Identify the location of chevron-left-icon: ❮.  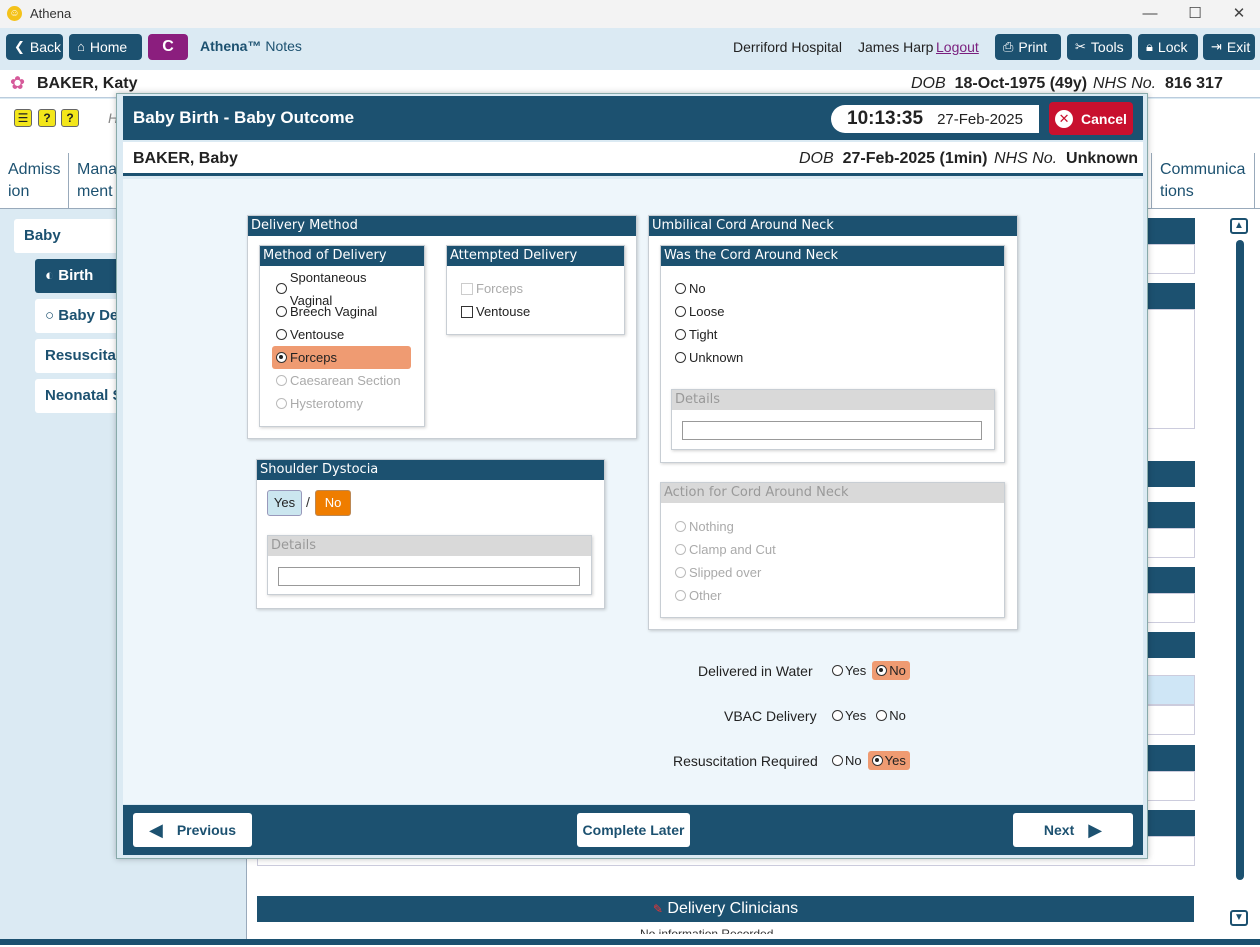
(19, 46).